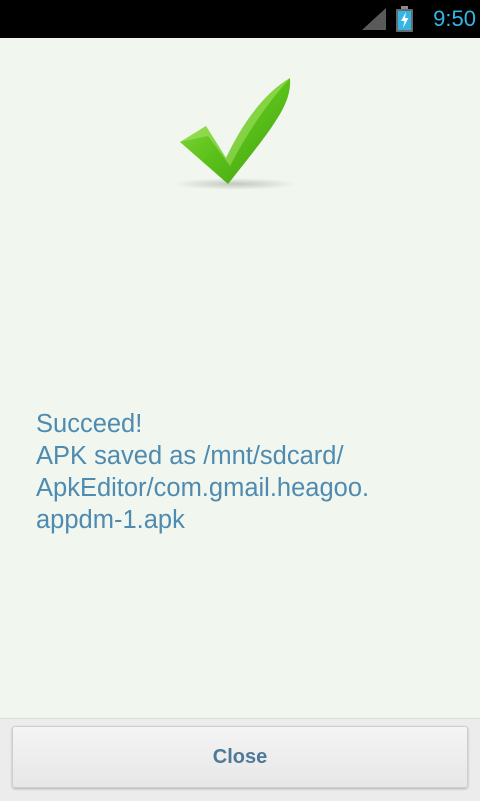 The width and height of the screenshot is (480, 801). I want to click on status-time: 9:50, so click(454, 18).